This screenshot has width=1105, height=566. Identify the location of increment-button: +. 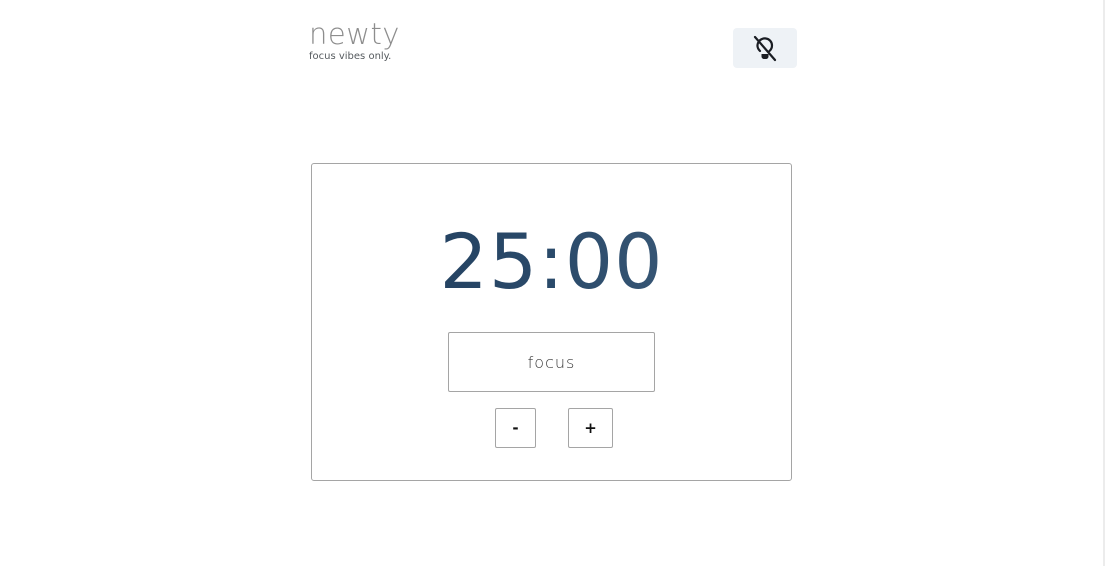
(590, 428).